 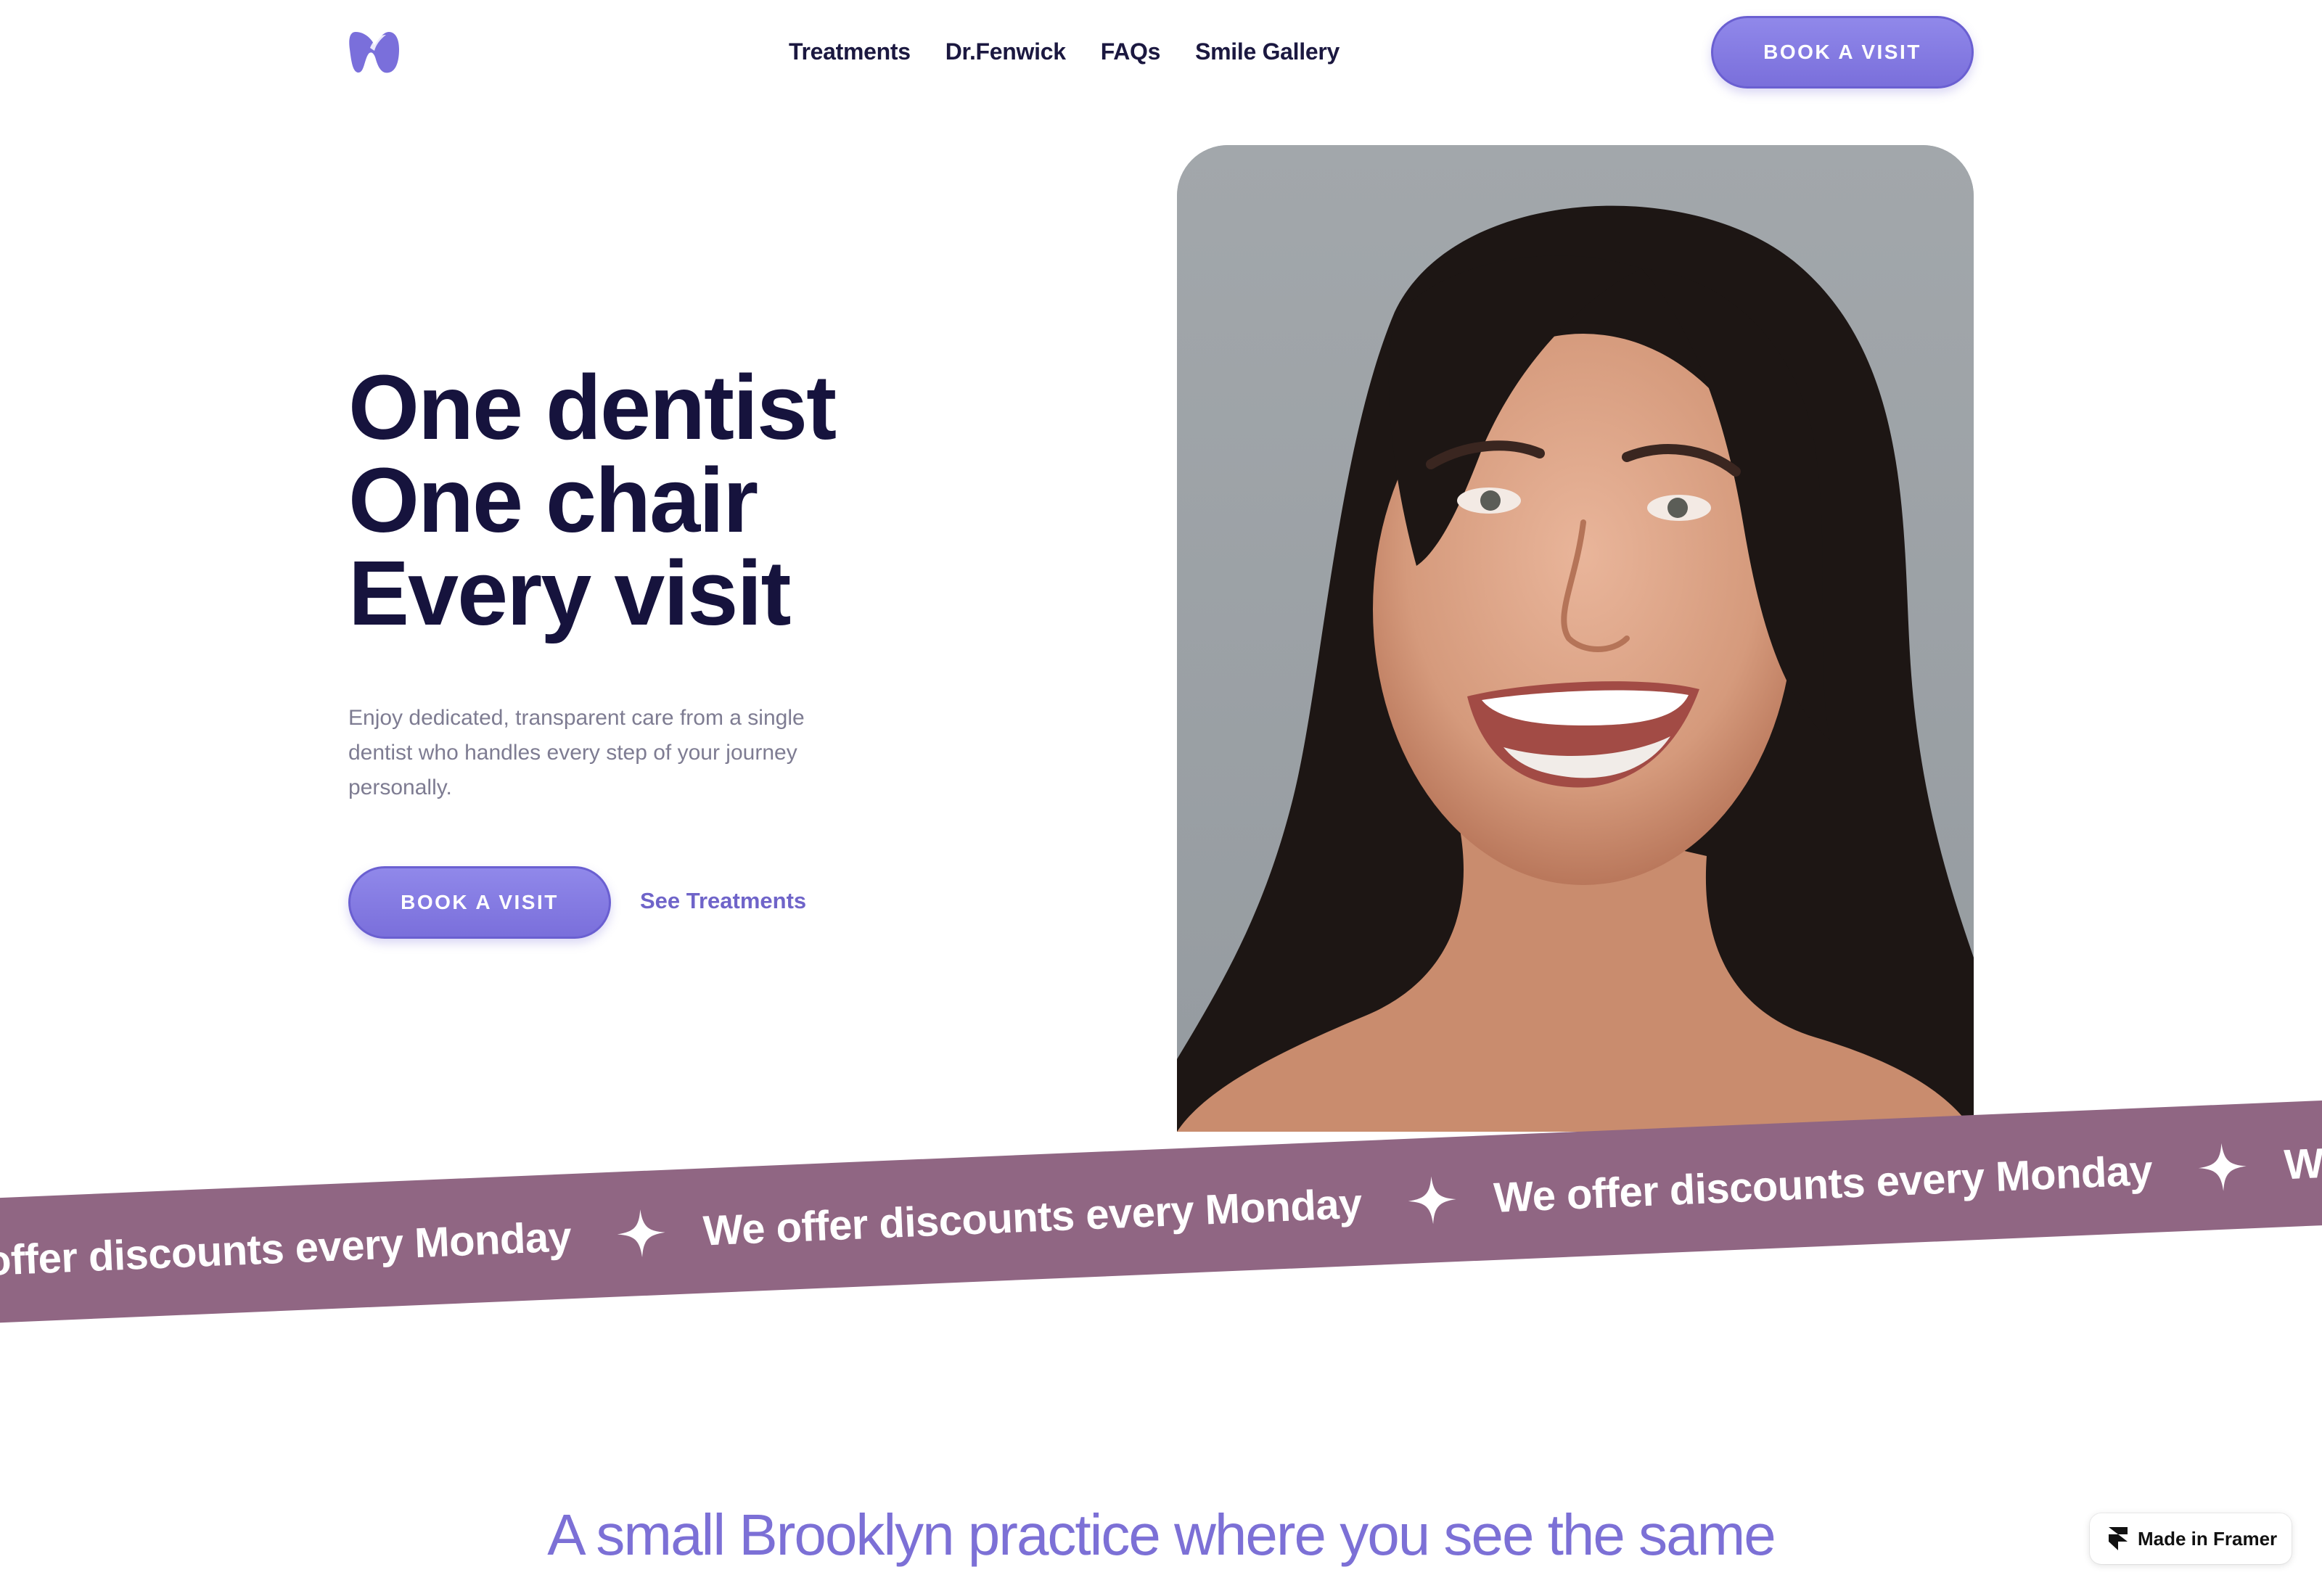 What do you see at coordinates (723, 901) in the screenshot?
I see `see-treatments-link: See Treatments` at bounding box center [723, 901].